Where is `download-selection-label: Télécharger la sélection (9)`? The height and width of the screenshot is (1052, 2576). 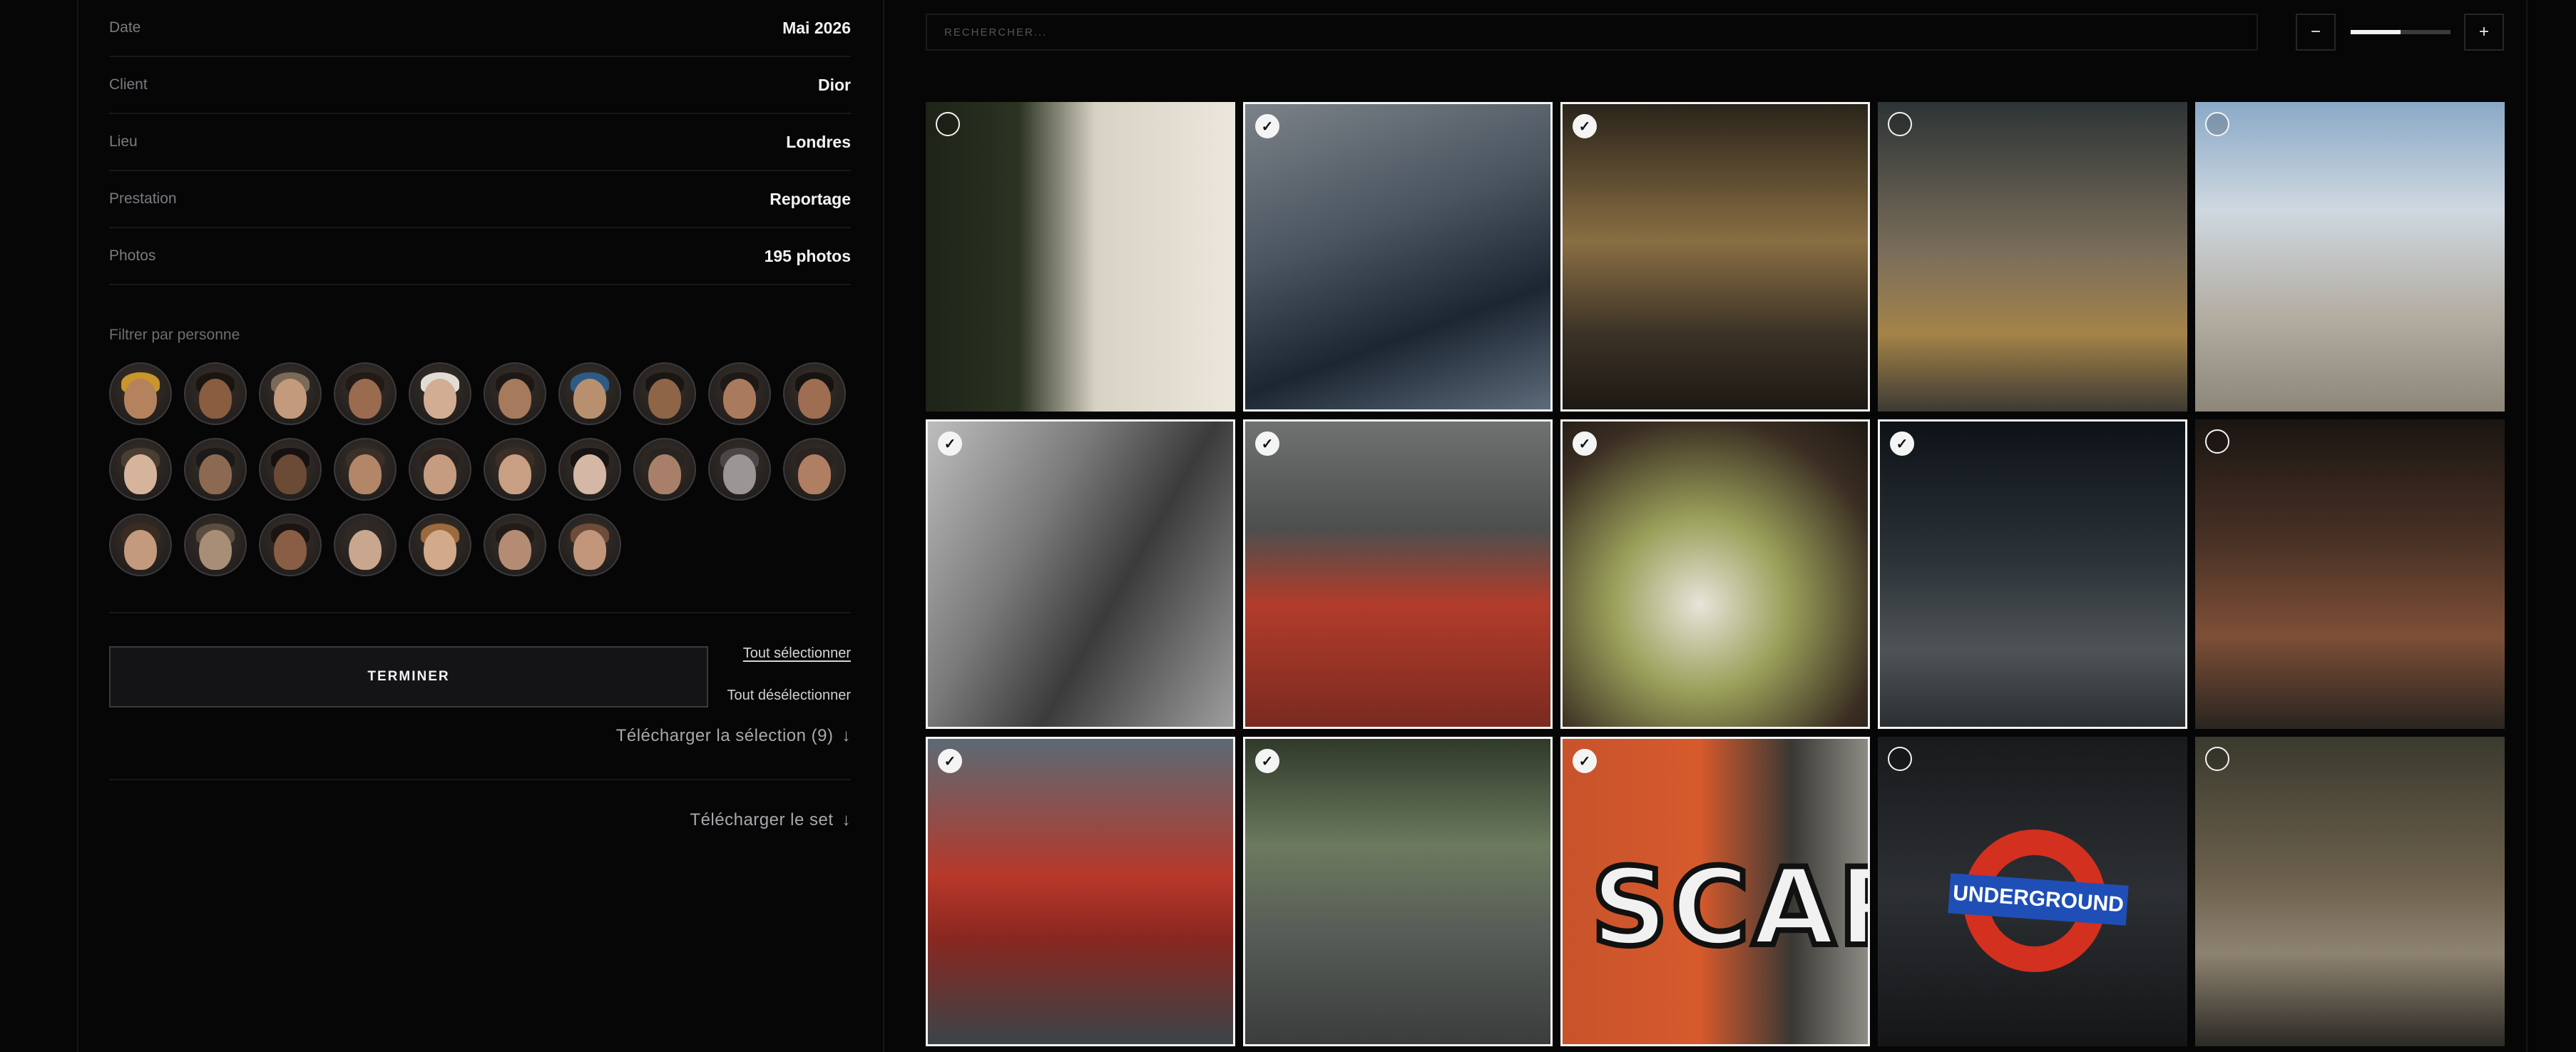 download-selection-label: Télécharger la sélection (9) is located at coordinates (724, 735).